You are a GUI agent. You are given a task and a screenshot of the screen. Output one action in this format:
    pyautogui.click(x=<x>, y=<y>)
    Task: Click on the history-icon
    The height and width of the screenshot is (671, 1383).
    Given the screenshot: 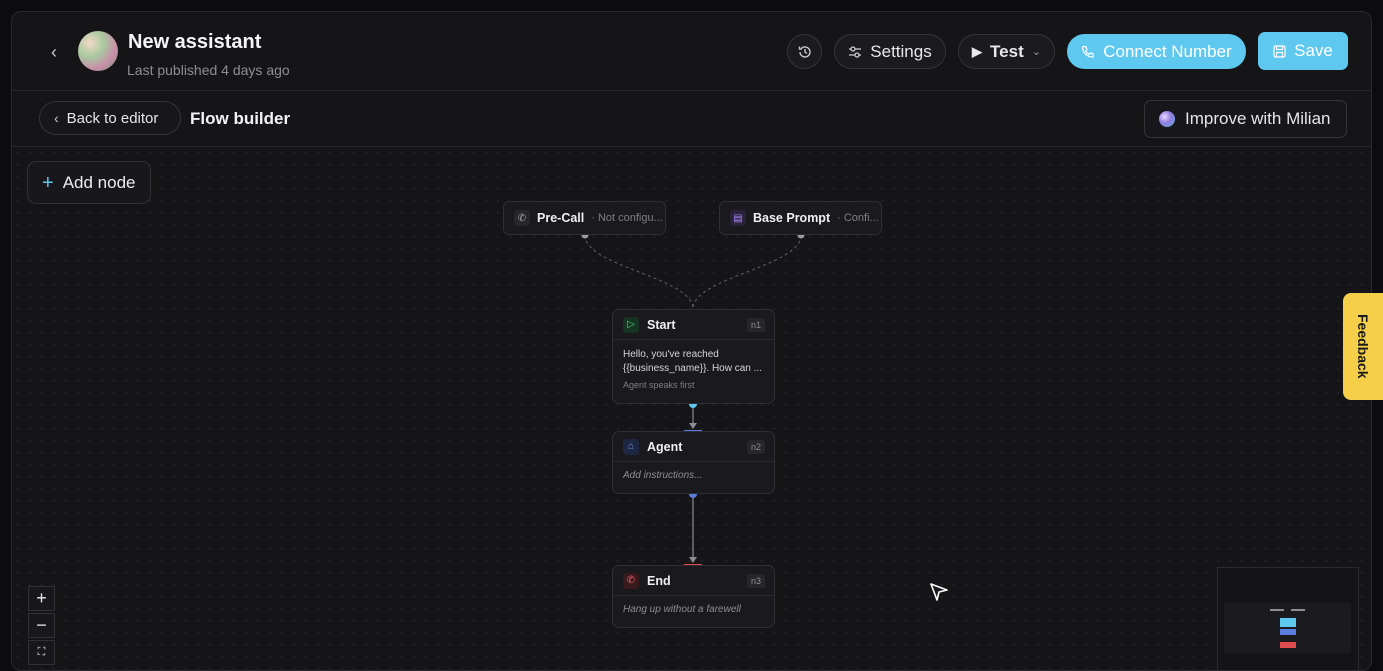 What is the action you would take?
    pyautogui.click(x=804, y=51)
    